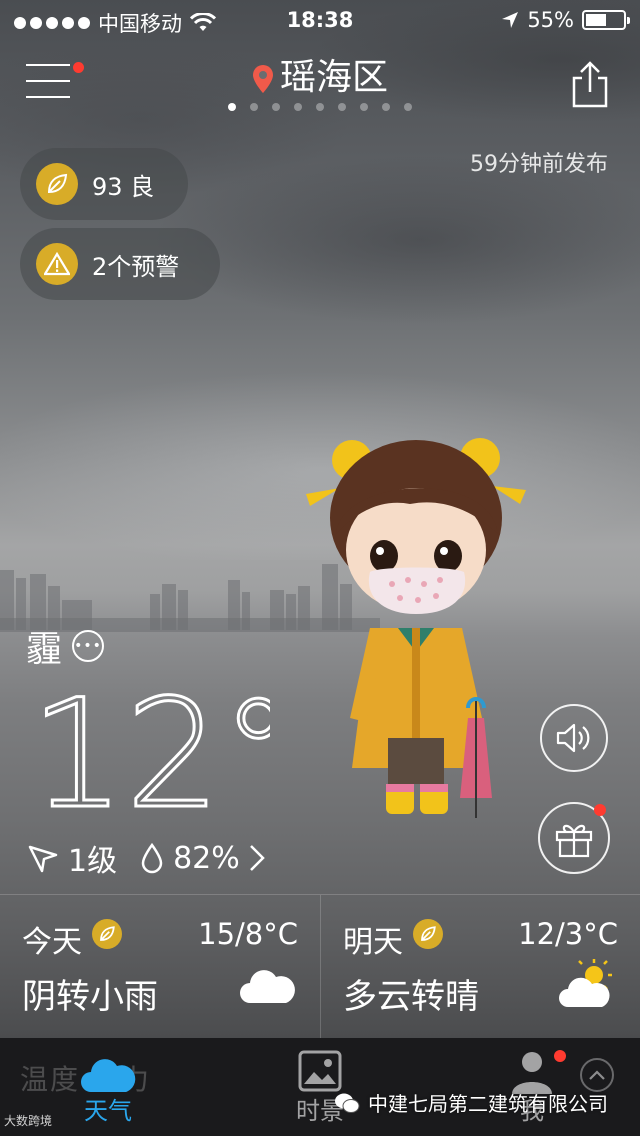 The image size is (640, 1136). What do you see at coordinates (93, 861) in the screenshot?
I see `wind-level: 1级` at bounding box center [93, 861].